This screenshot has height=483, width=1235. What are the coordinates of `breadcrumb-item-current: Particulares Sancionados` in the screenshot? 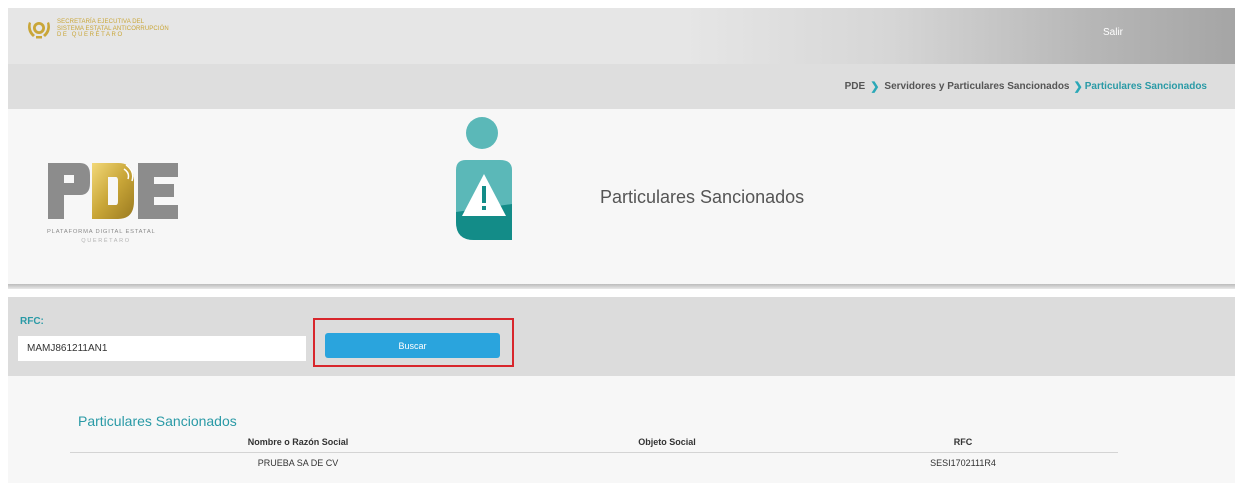 It's located at (1145, 86).